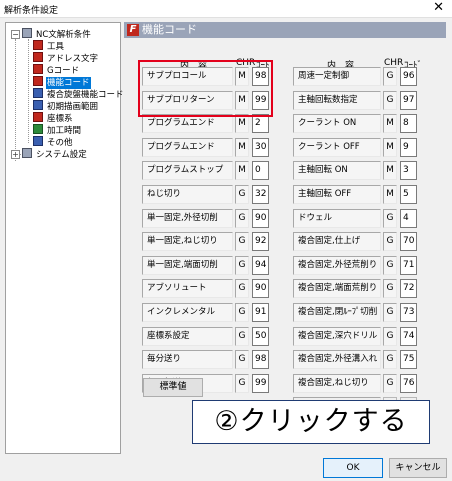 The width and height of the screenshot is (452, 481). What do you see at coordinates (408, 194) in the screenshot?
I see `right-row-code-input: 5` at bounding box center [408, 194].